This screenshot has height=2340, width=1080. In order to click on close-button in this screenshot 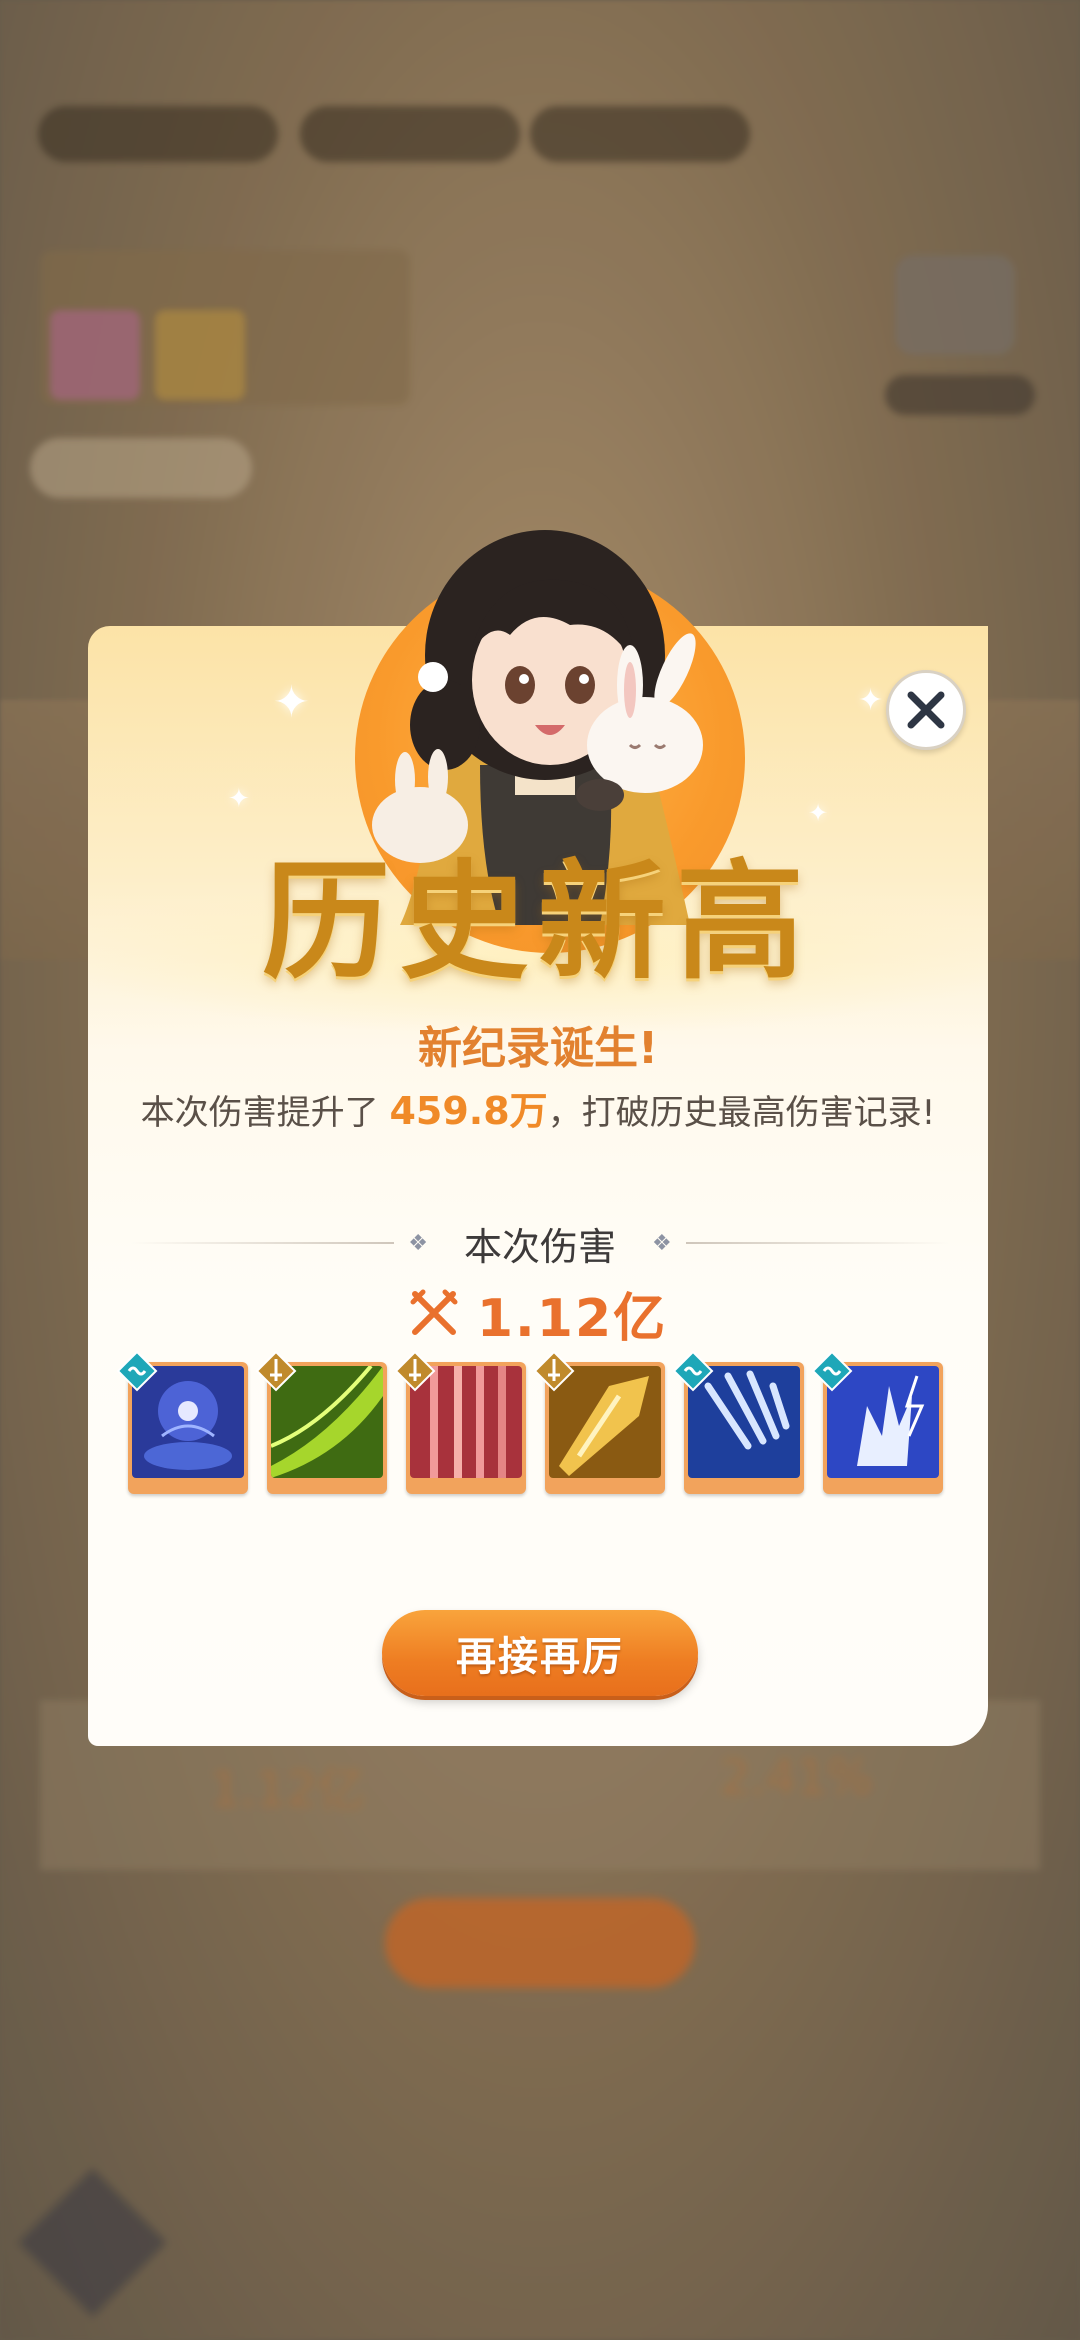, I will do `click(926, 710)`.